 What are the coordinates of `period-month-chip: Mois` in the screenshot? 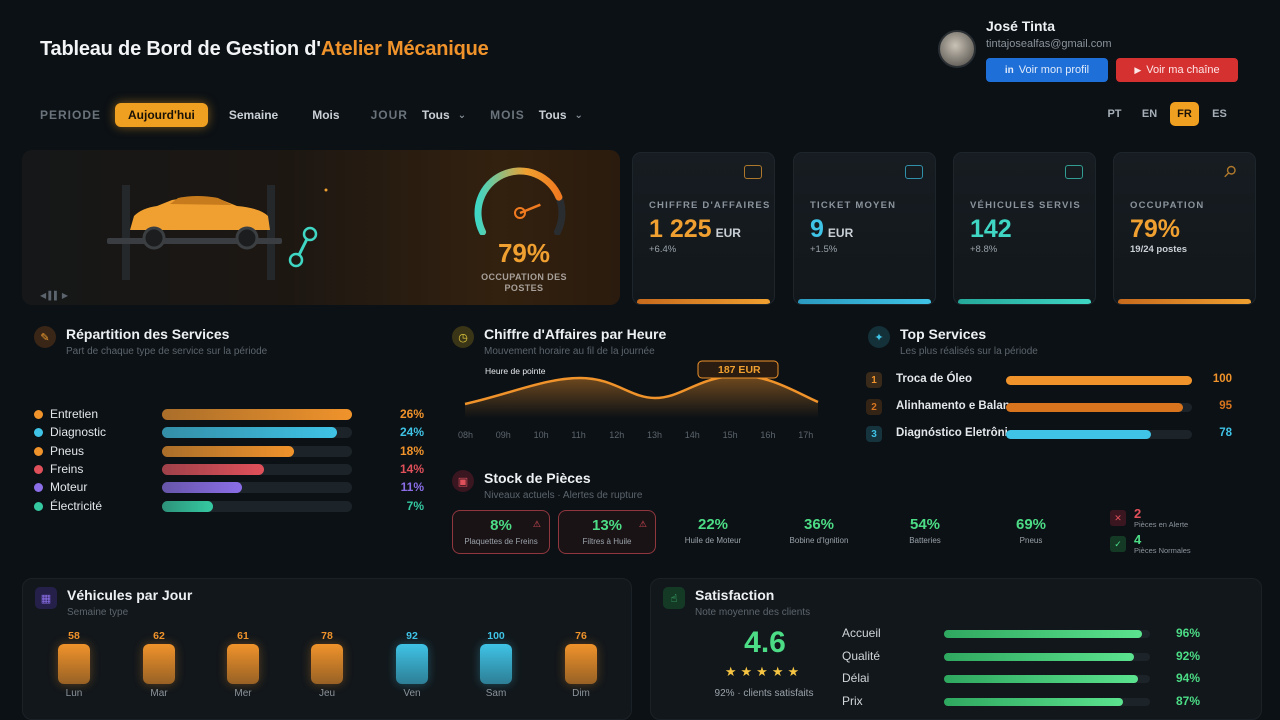 It's located at (325, 115).